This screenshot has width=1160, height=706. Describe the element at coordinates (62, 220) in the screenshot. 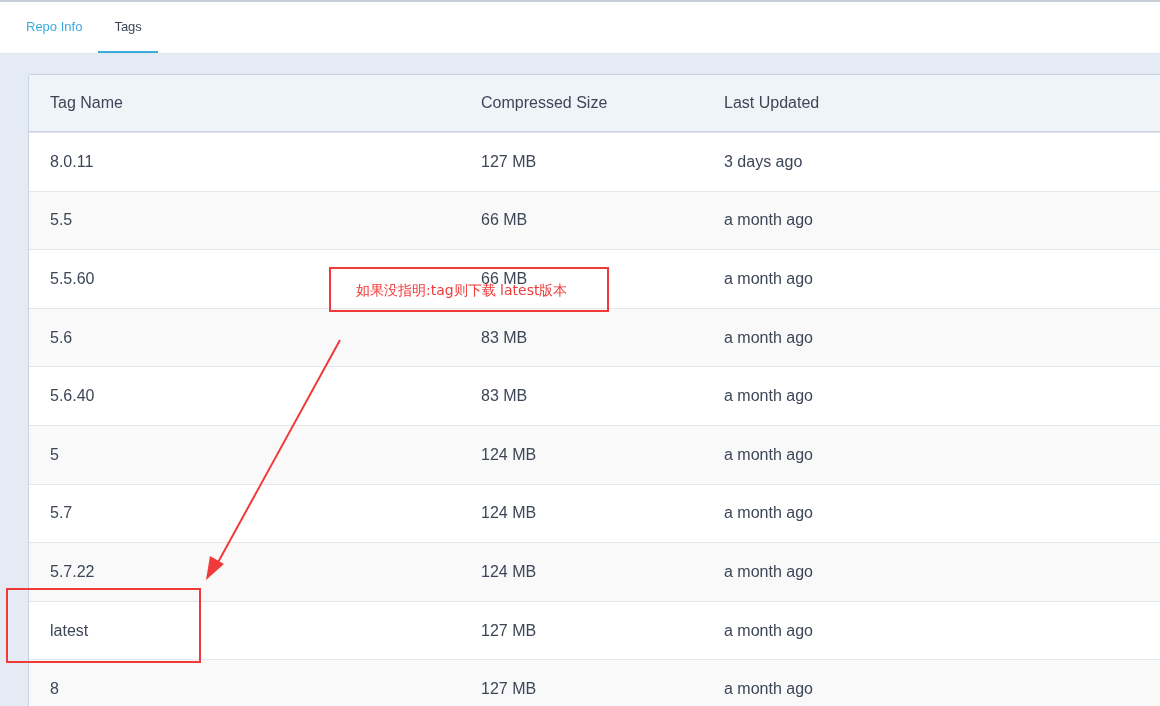

I see `table-cell-text: 5.5` at that location.